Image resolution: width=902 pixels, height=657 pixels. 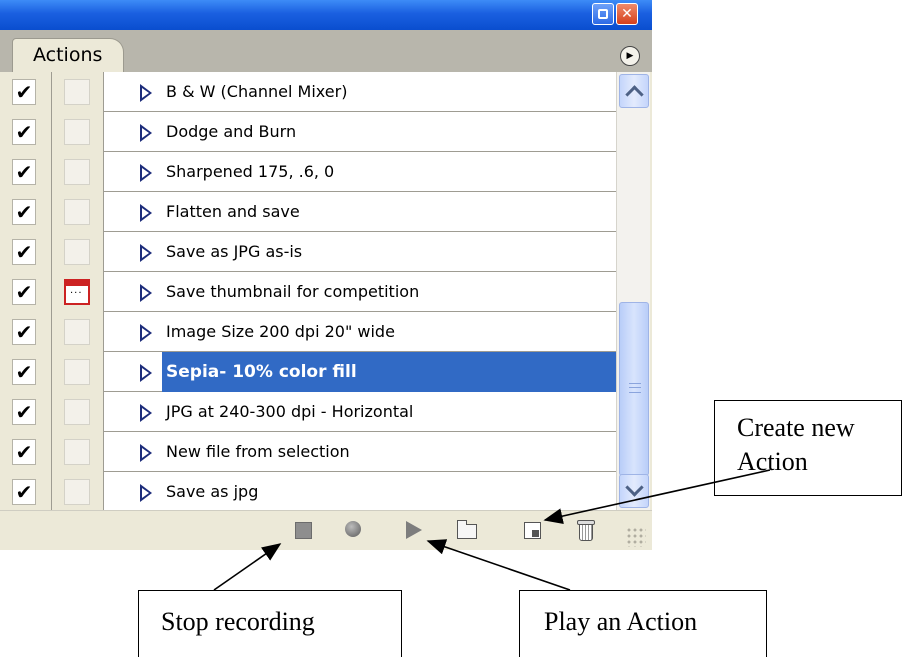 I want to click on callout-create-line1: Create new, so click(x=796, y=427).